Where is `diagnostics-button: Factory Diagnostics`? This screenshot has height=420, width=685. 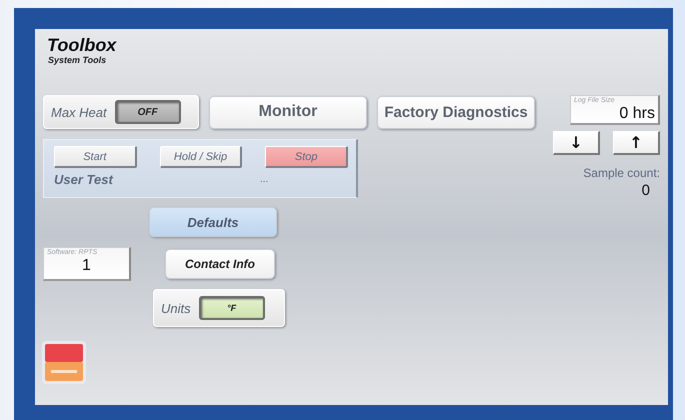
diagnostics-button: Factory Diagnostics is located at coordinates (456, 112).